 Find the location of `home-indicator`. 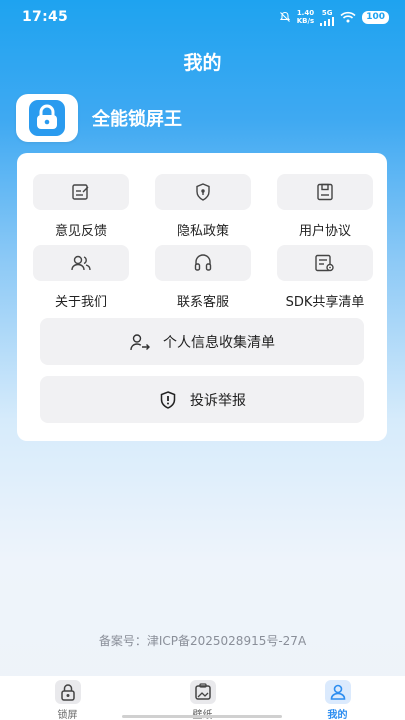

home-indicator is located at coordinates (202, 716).